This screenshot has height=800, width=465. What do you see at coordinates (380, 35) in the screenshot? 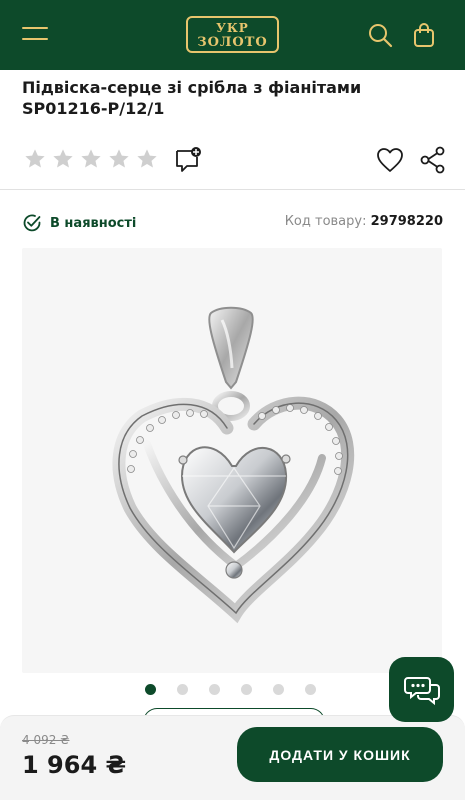
I see `search-icon` at bounding box center [380, 35].